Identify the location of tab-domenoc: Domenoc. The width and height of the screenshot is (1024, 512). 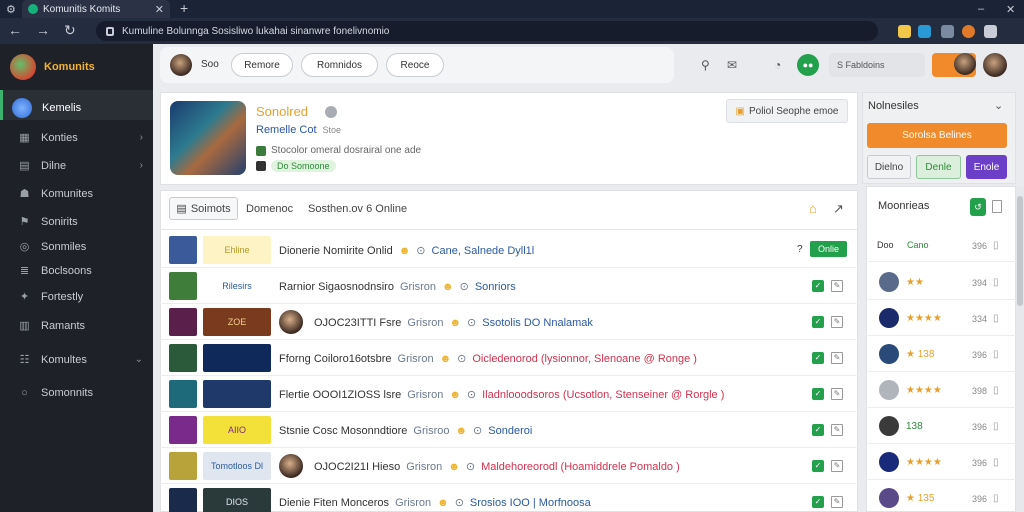
(269, 208).